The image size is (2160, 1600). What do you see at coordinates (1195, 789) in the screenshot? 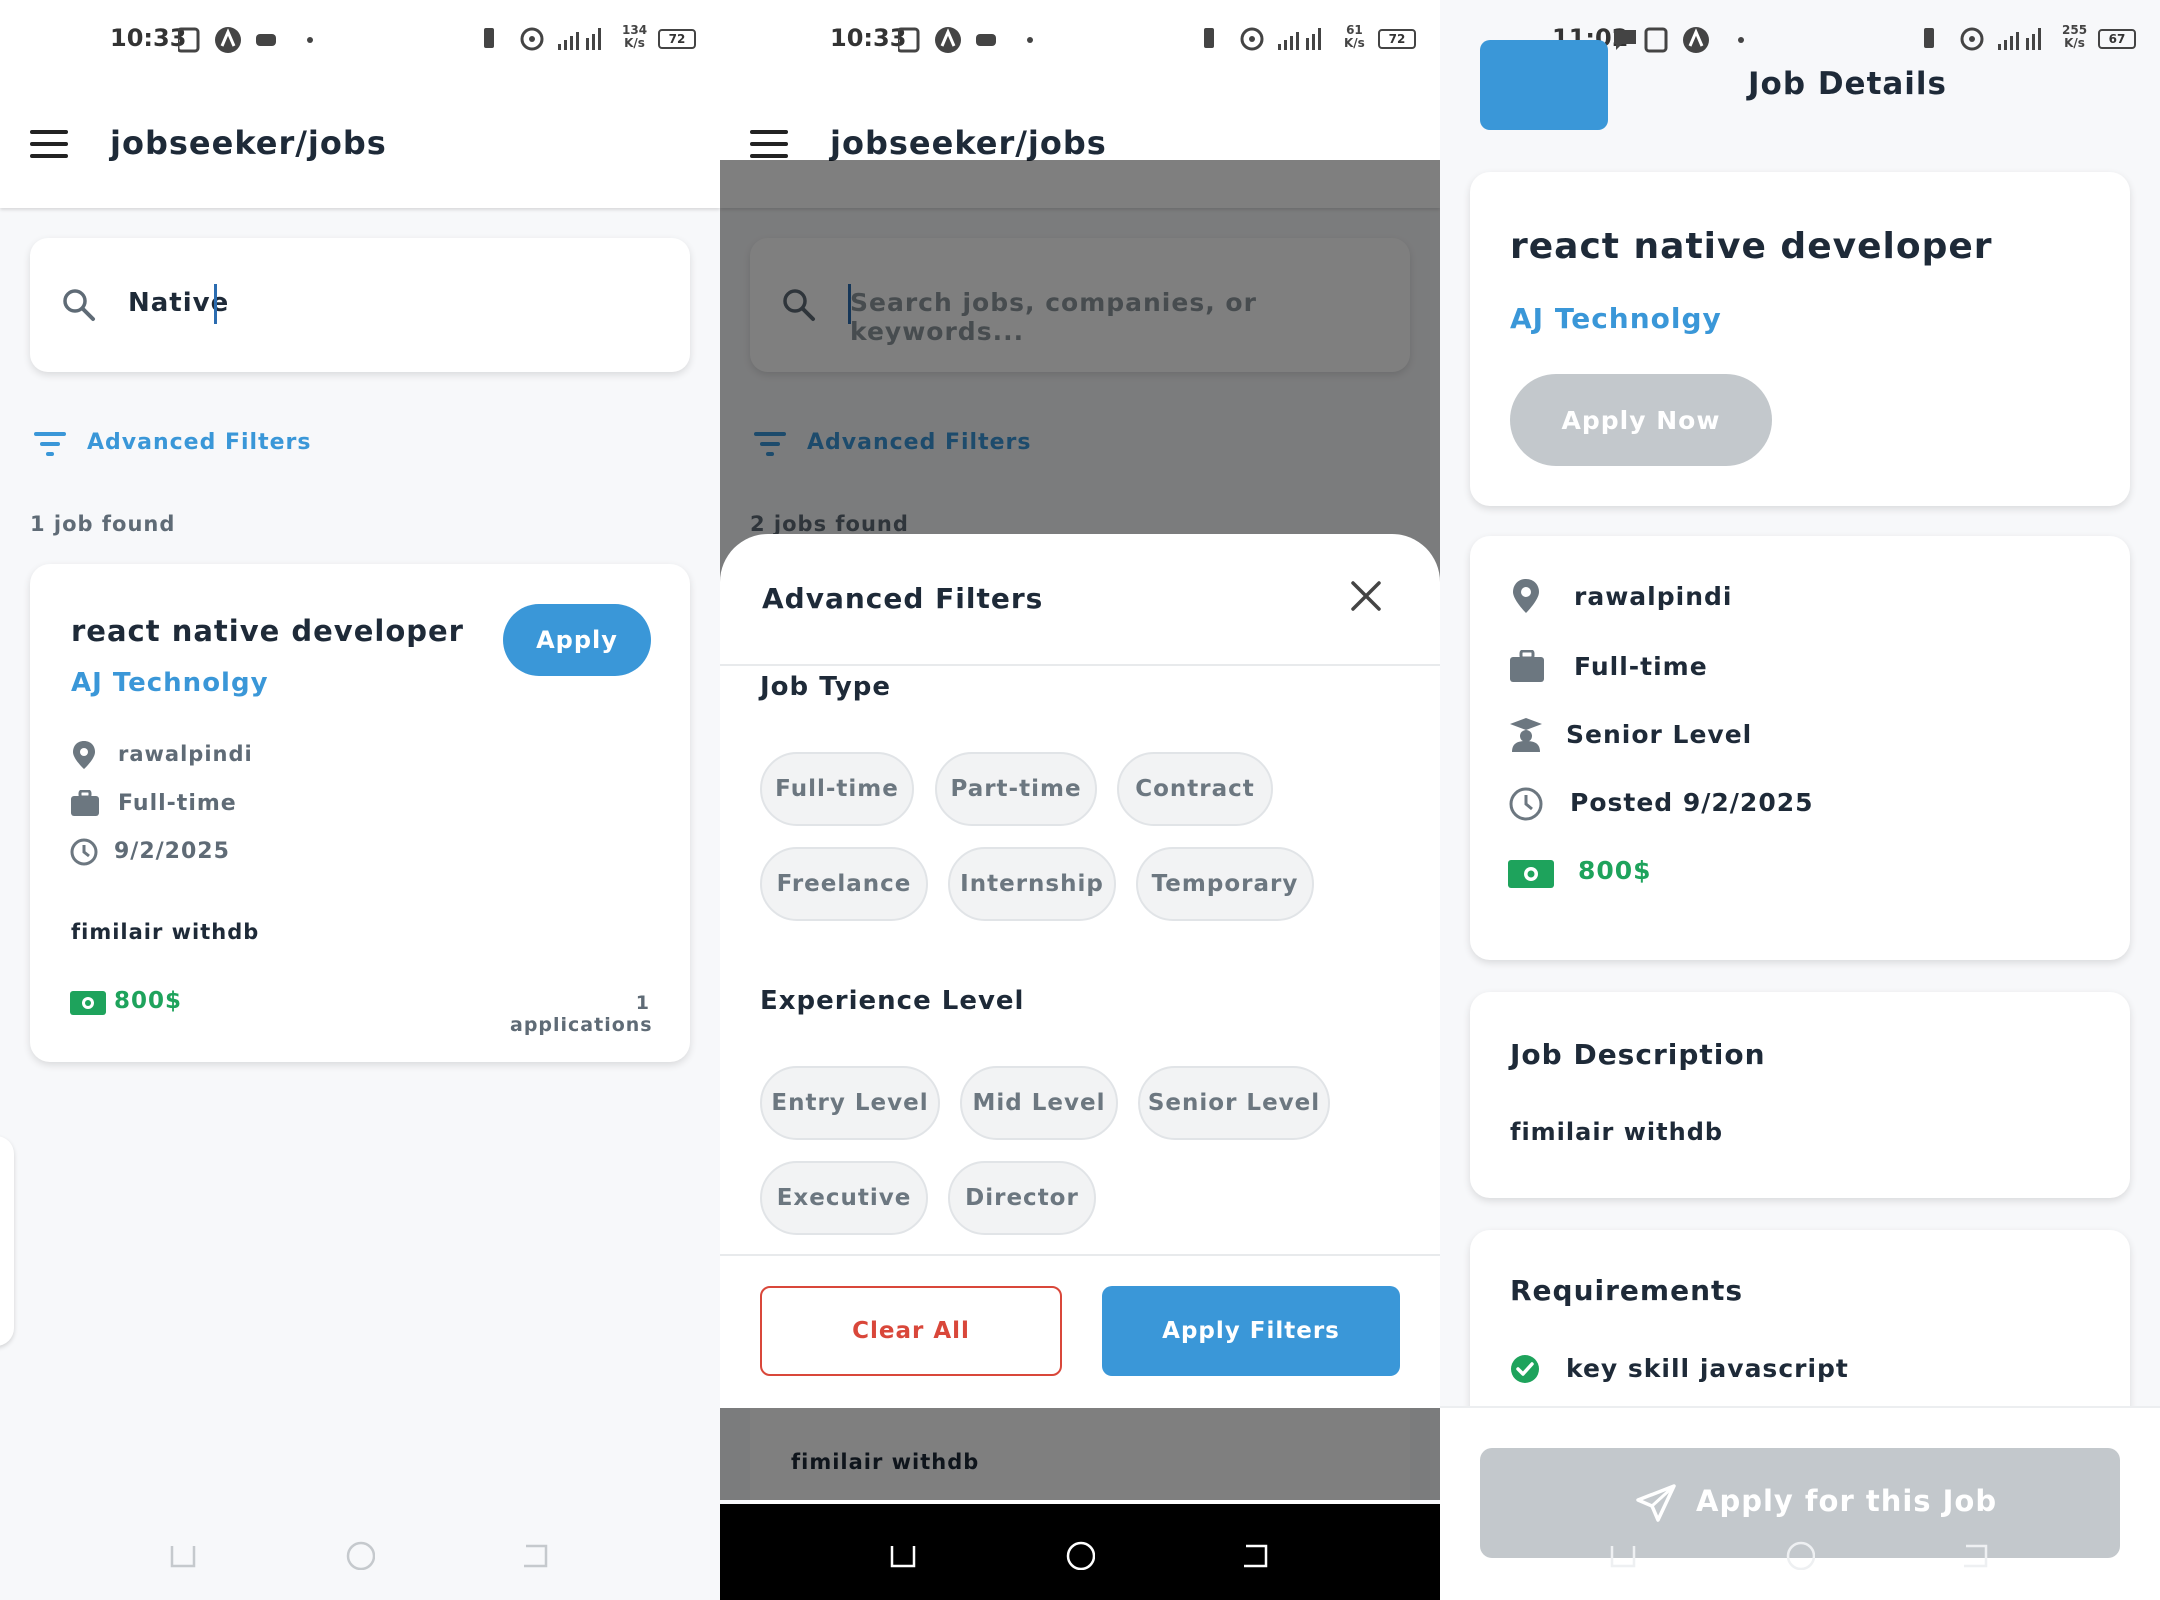
I see `chip-contract: Contract` at bounding box center [1195, 789].